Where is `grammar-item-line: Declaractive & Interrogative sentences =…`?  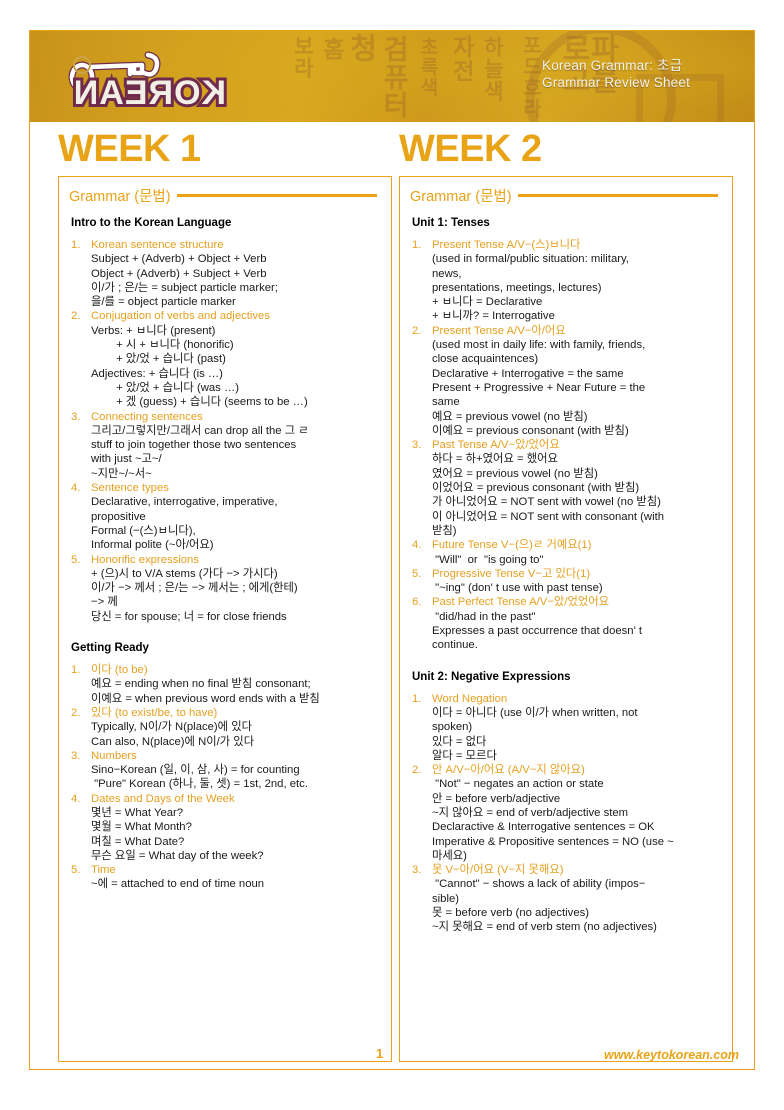 grammar-item-line: Declaractive & Interrogative sentences =… is located at coordinates (543, 827).